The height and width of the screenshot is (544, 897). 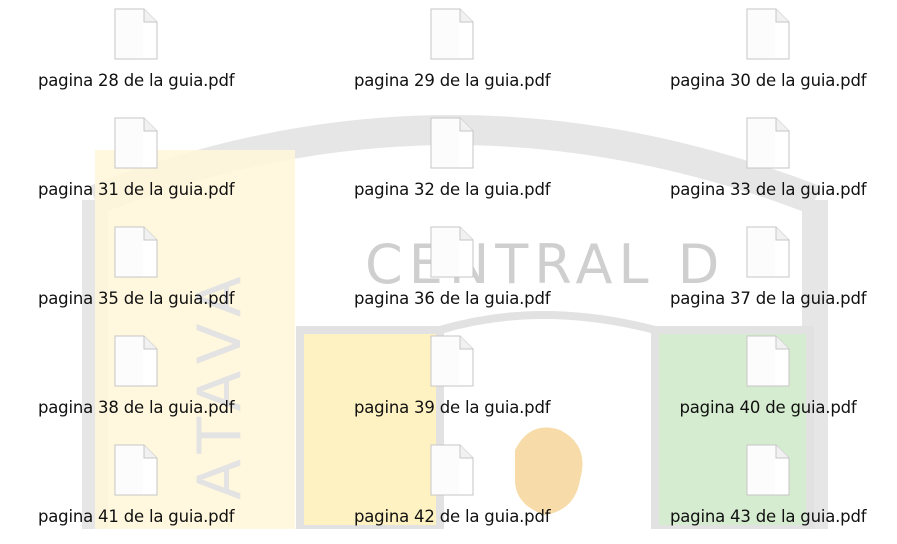 I want to click on file-item: pagina 37 de la guia.pdf, so click(x=757, y=276).